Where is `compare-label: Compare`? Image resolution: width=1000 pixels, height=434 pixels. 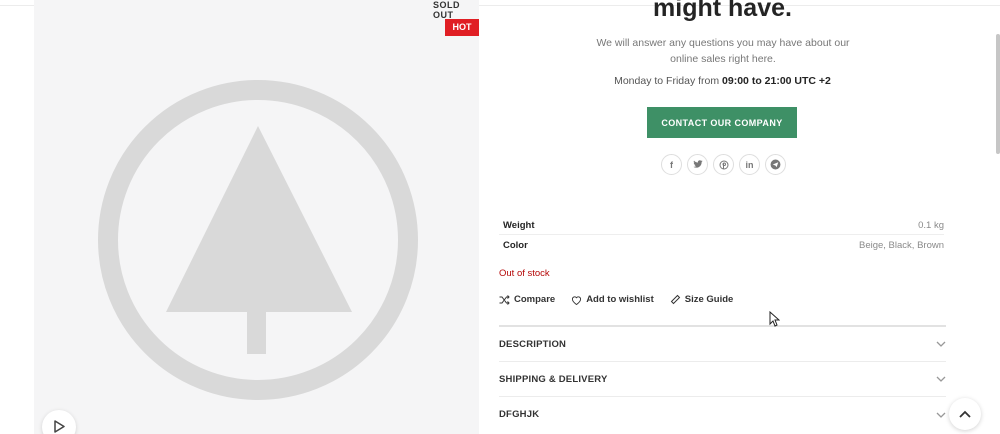 compare-label: Compare is located at coordinates (535, 299).